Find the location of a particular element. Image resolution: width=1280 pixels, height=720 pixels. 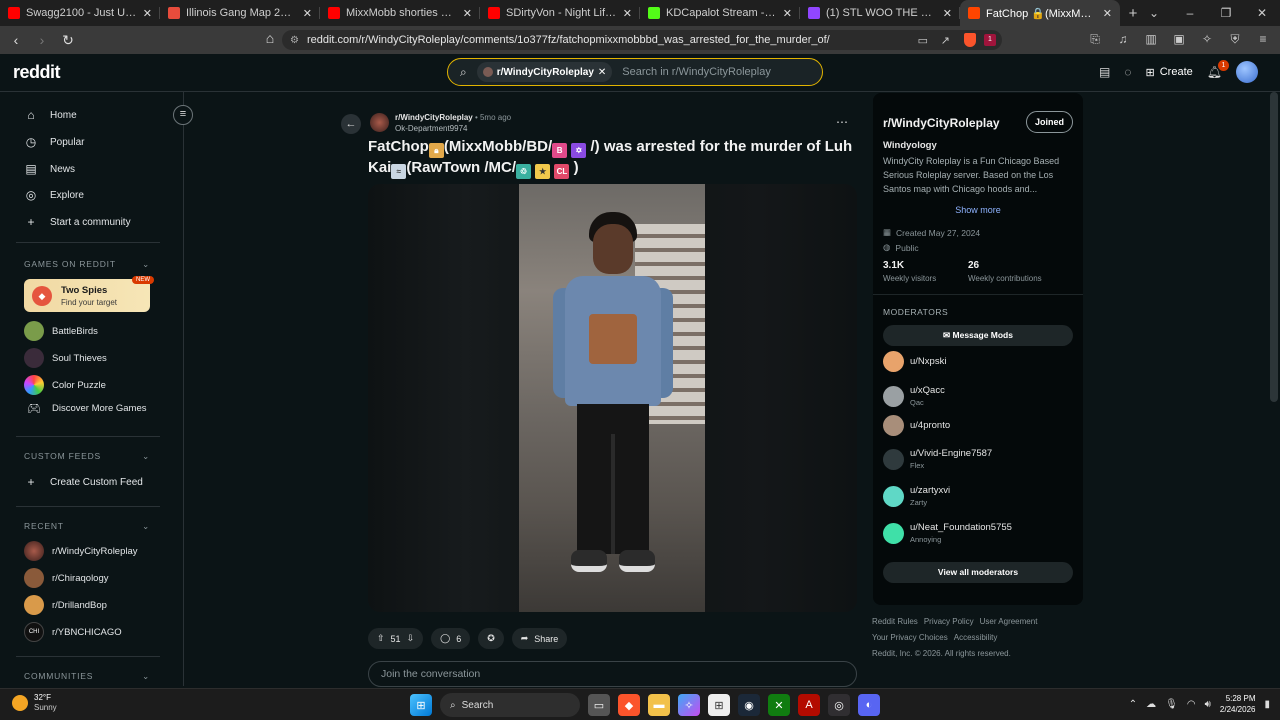

browser-tab: SDirtyVon - Night Life (Official Music ✕ is located at coordinates (560, 13).